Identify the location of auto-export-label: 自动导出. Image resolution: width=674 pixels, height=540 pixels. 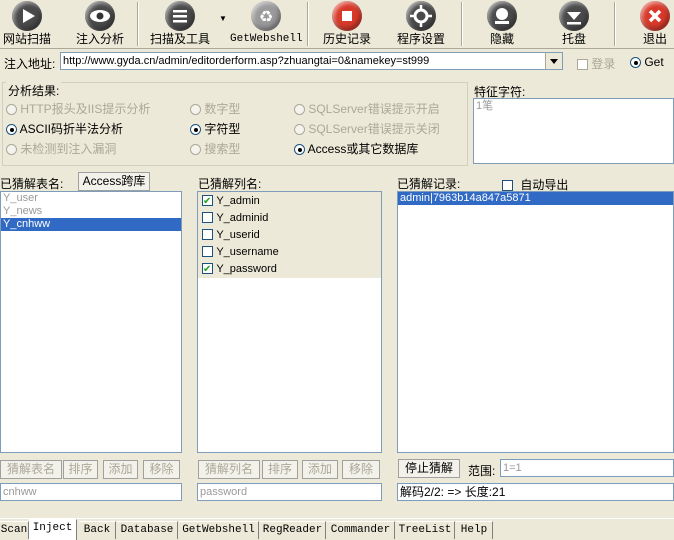
(544, 185).